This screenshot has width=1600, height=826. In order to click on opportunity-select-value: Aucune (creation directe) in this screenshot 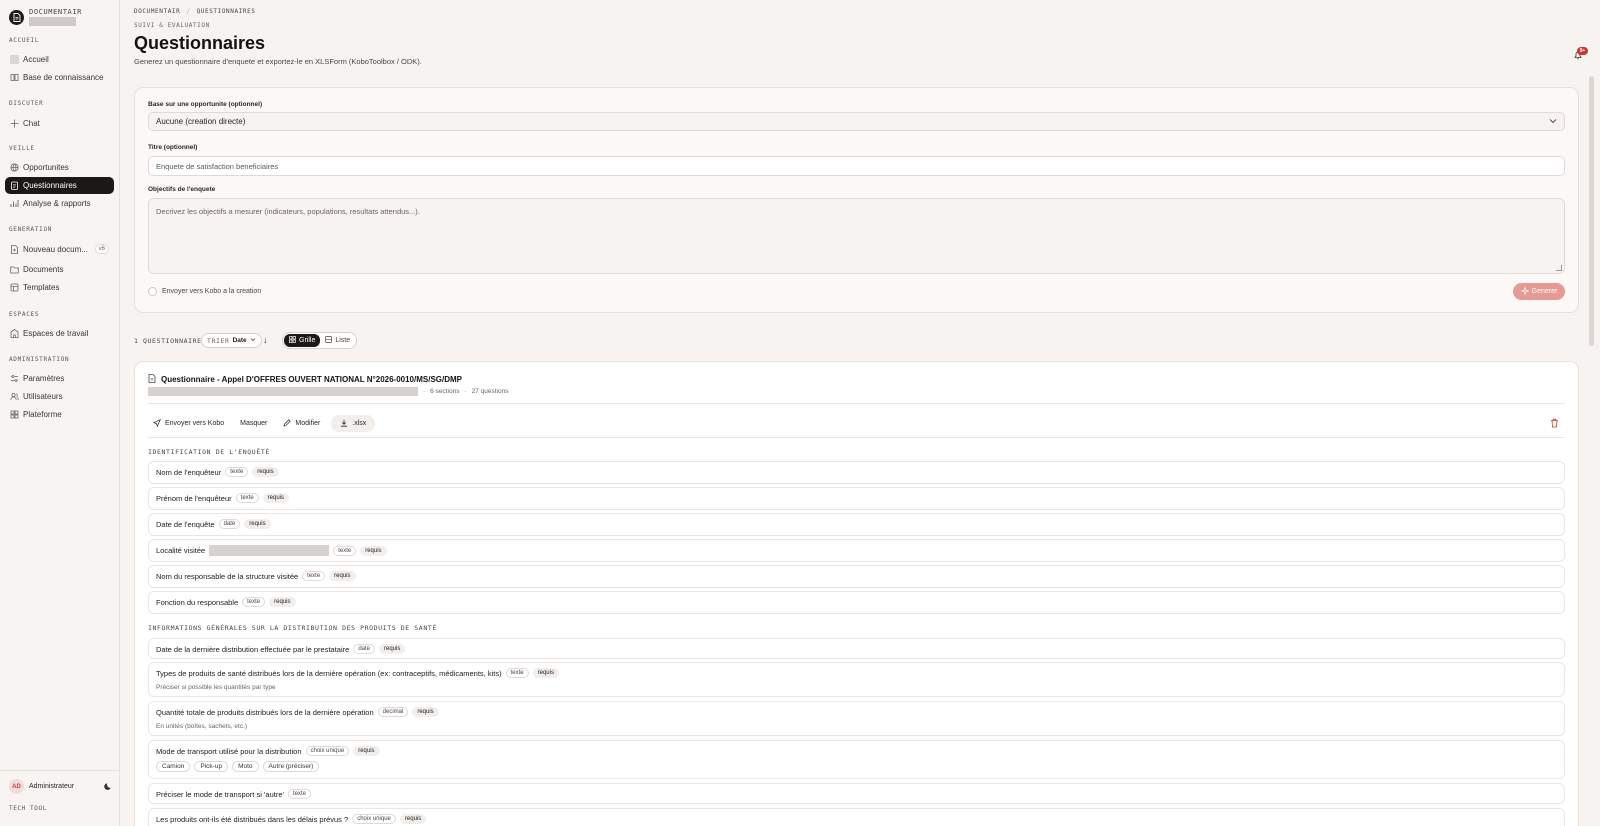, I will do `click(201, 121)`.